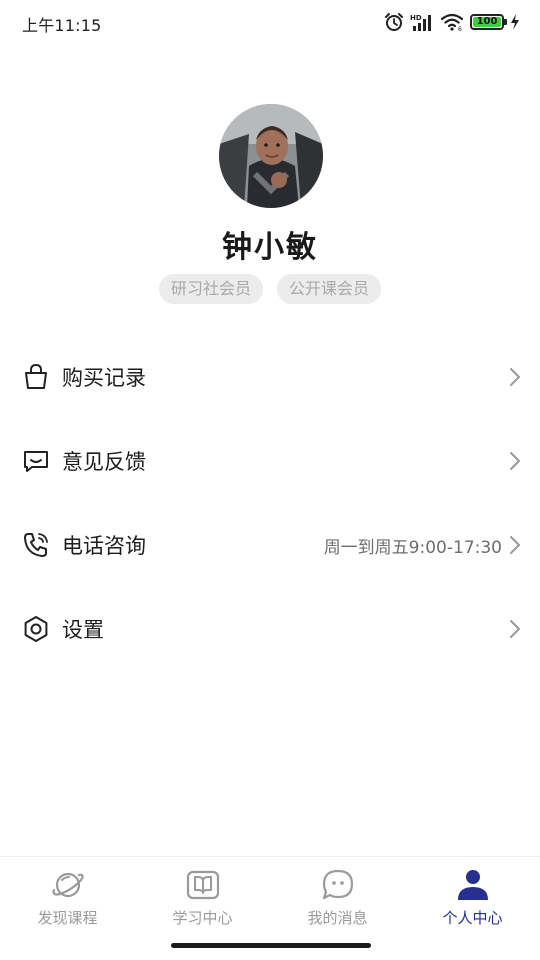 This screenshot has height=960, width=540. I want to click on nav-tab-label: 我的消息, so click(337, 918).